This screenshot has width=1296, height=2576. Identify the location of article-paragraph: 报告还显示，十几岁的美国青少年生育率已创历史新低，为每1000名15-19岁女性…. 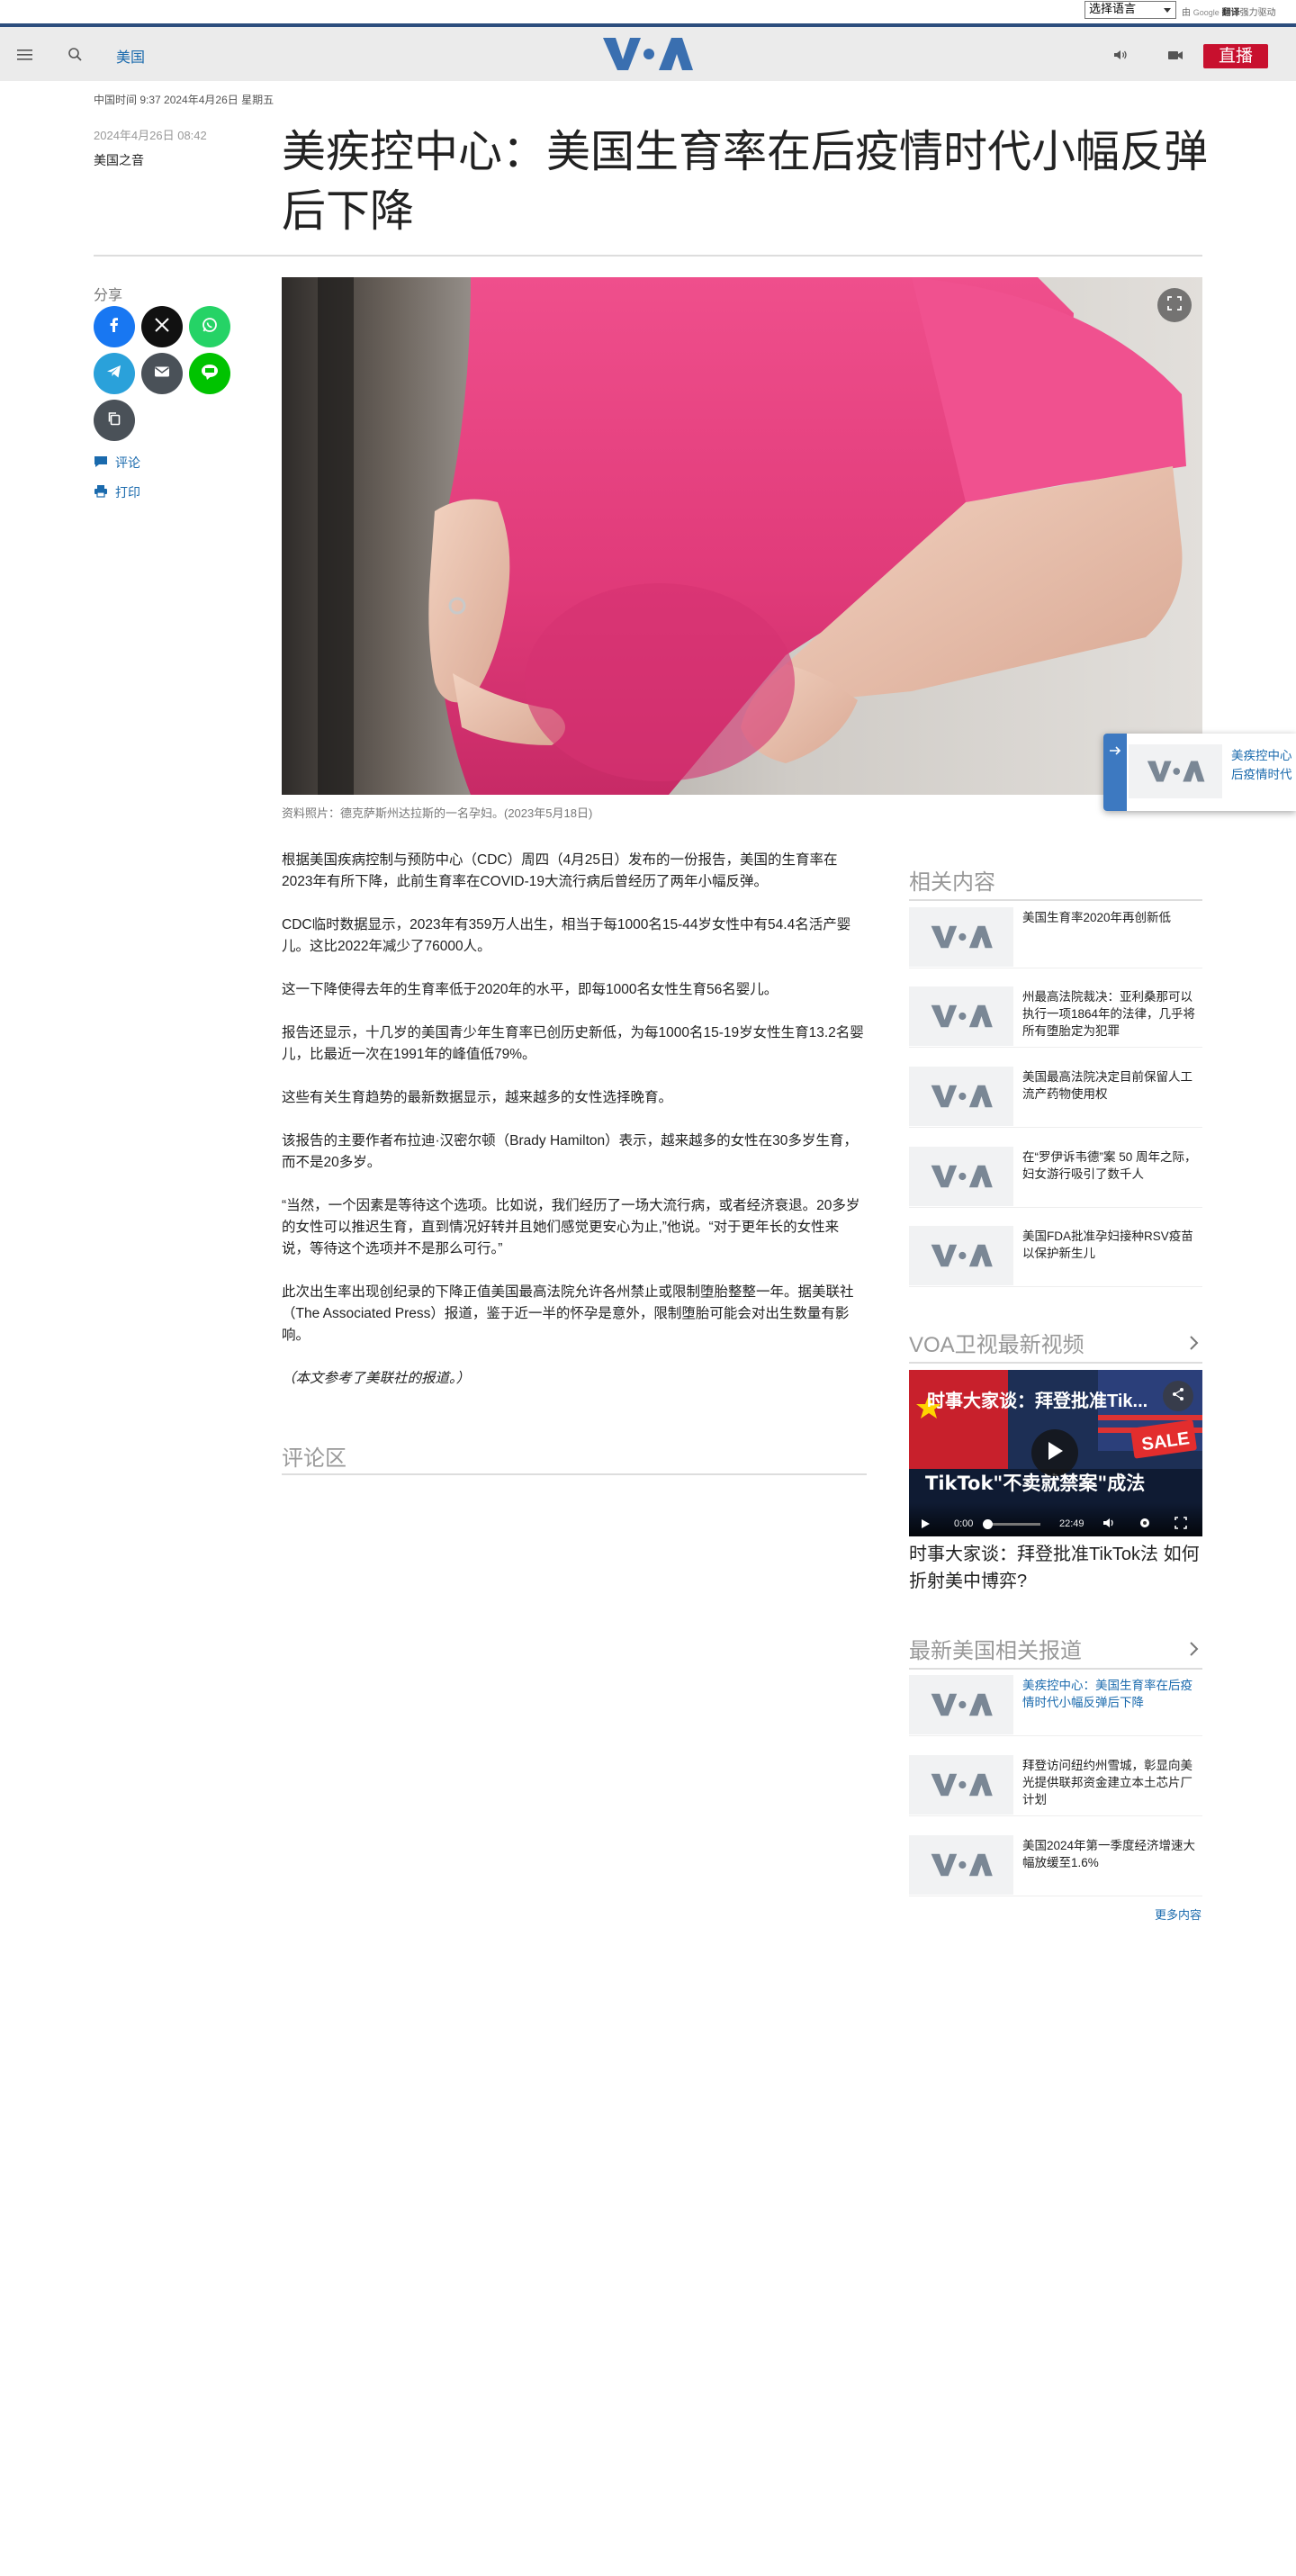
(573, 1043).